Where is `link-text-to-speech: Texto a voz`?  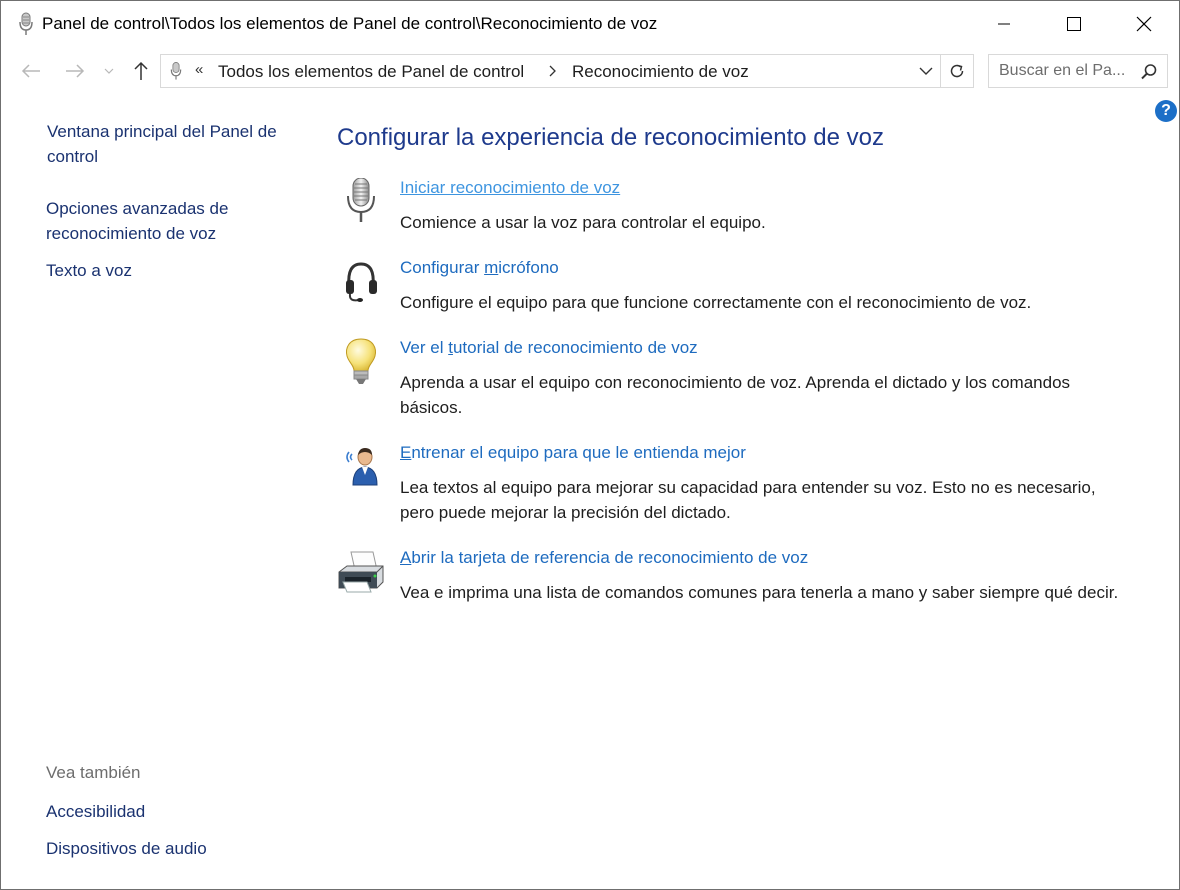
link-text-to-speech: Texto a voz is located at coordinates (89, 270).